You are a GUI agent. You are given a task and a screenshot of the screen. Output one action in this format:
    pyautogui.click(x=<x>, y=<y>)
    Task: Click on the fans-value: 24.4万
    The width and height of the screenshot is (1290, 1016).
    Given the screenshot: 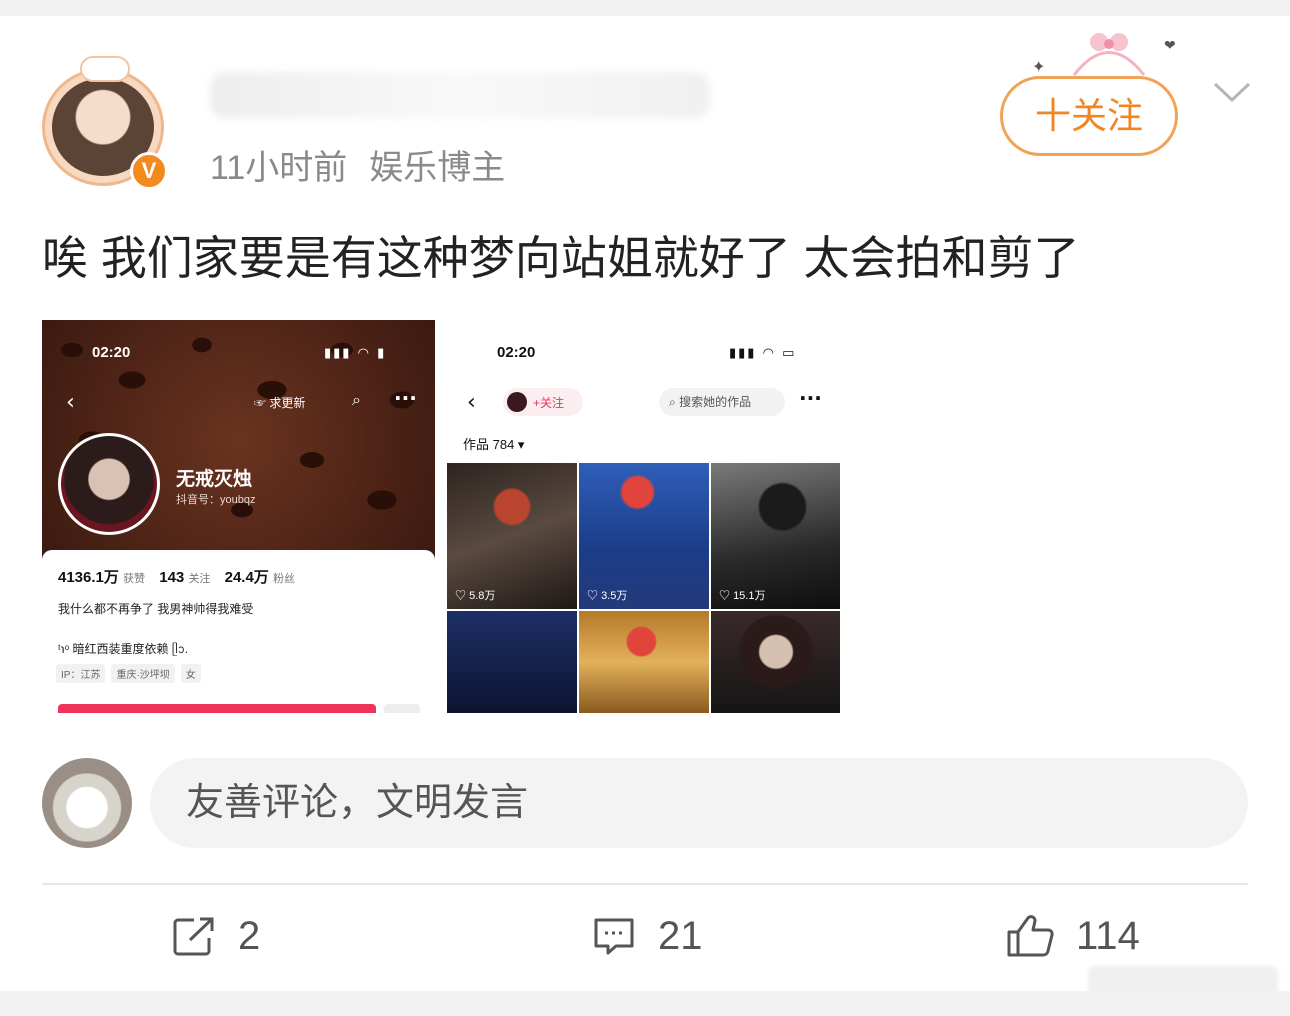 What is the action you would take?
    pyautogui.click(x=246, y=577)
    